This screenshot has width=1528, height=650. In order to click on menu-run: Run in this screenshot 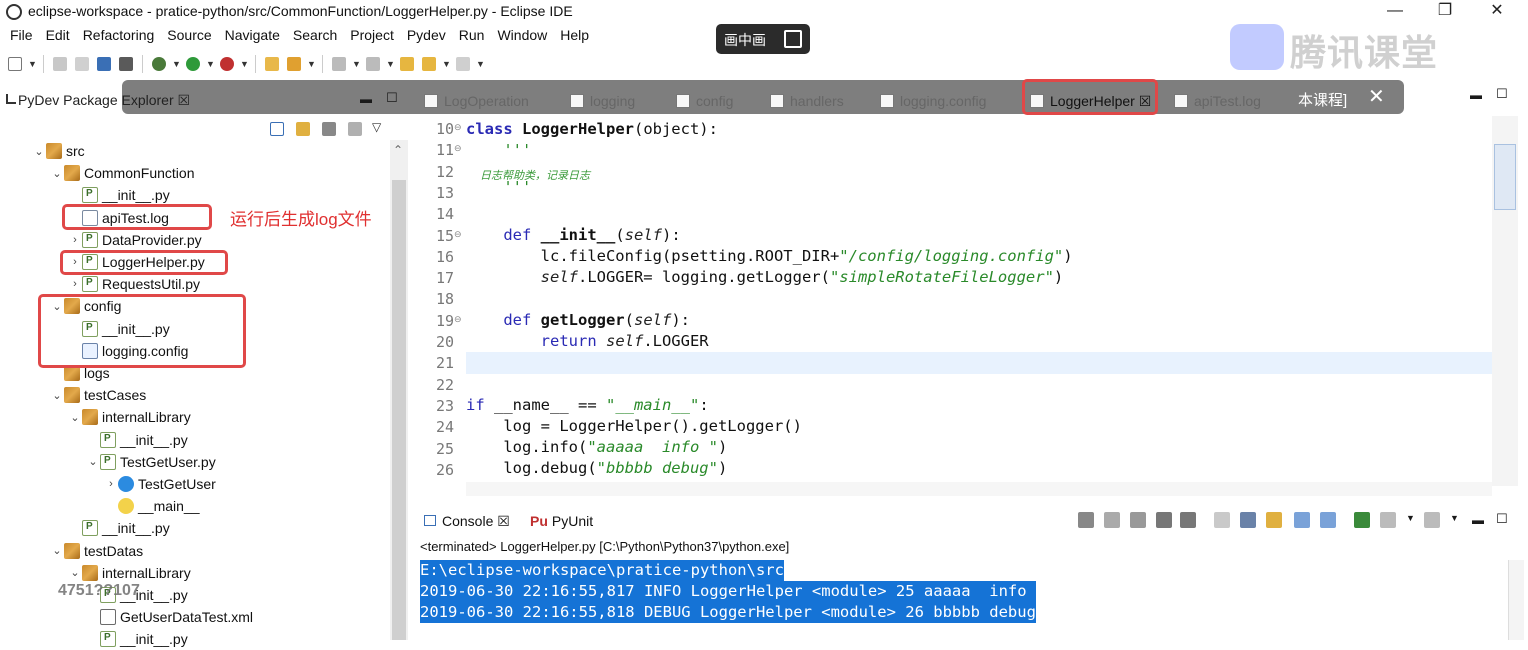, I will do `click(472, 36)`.